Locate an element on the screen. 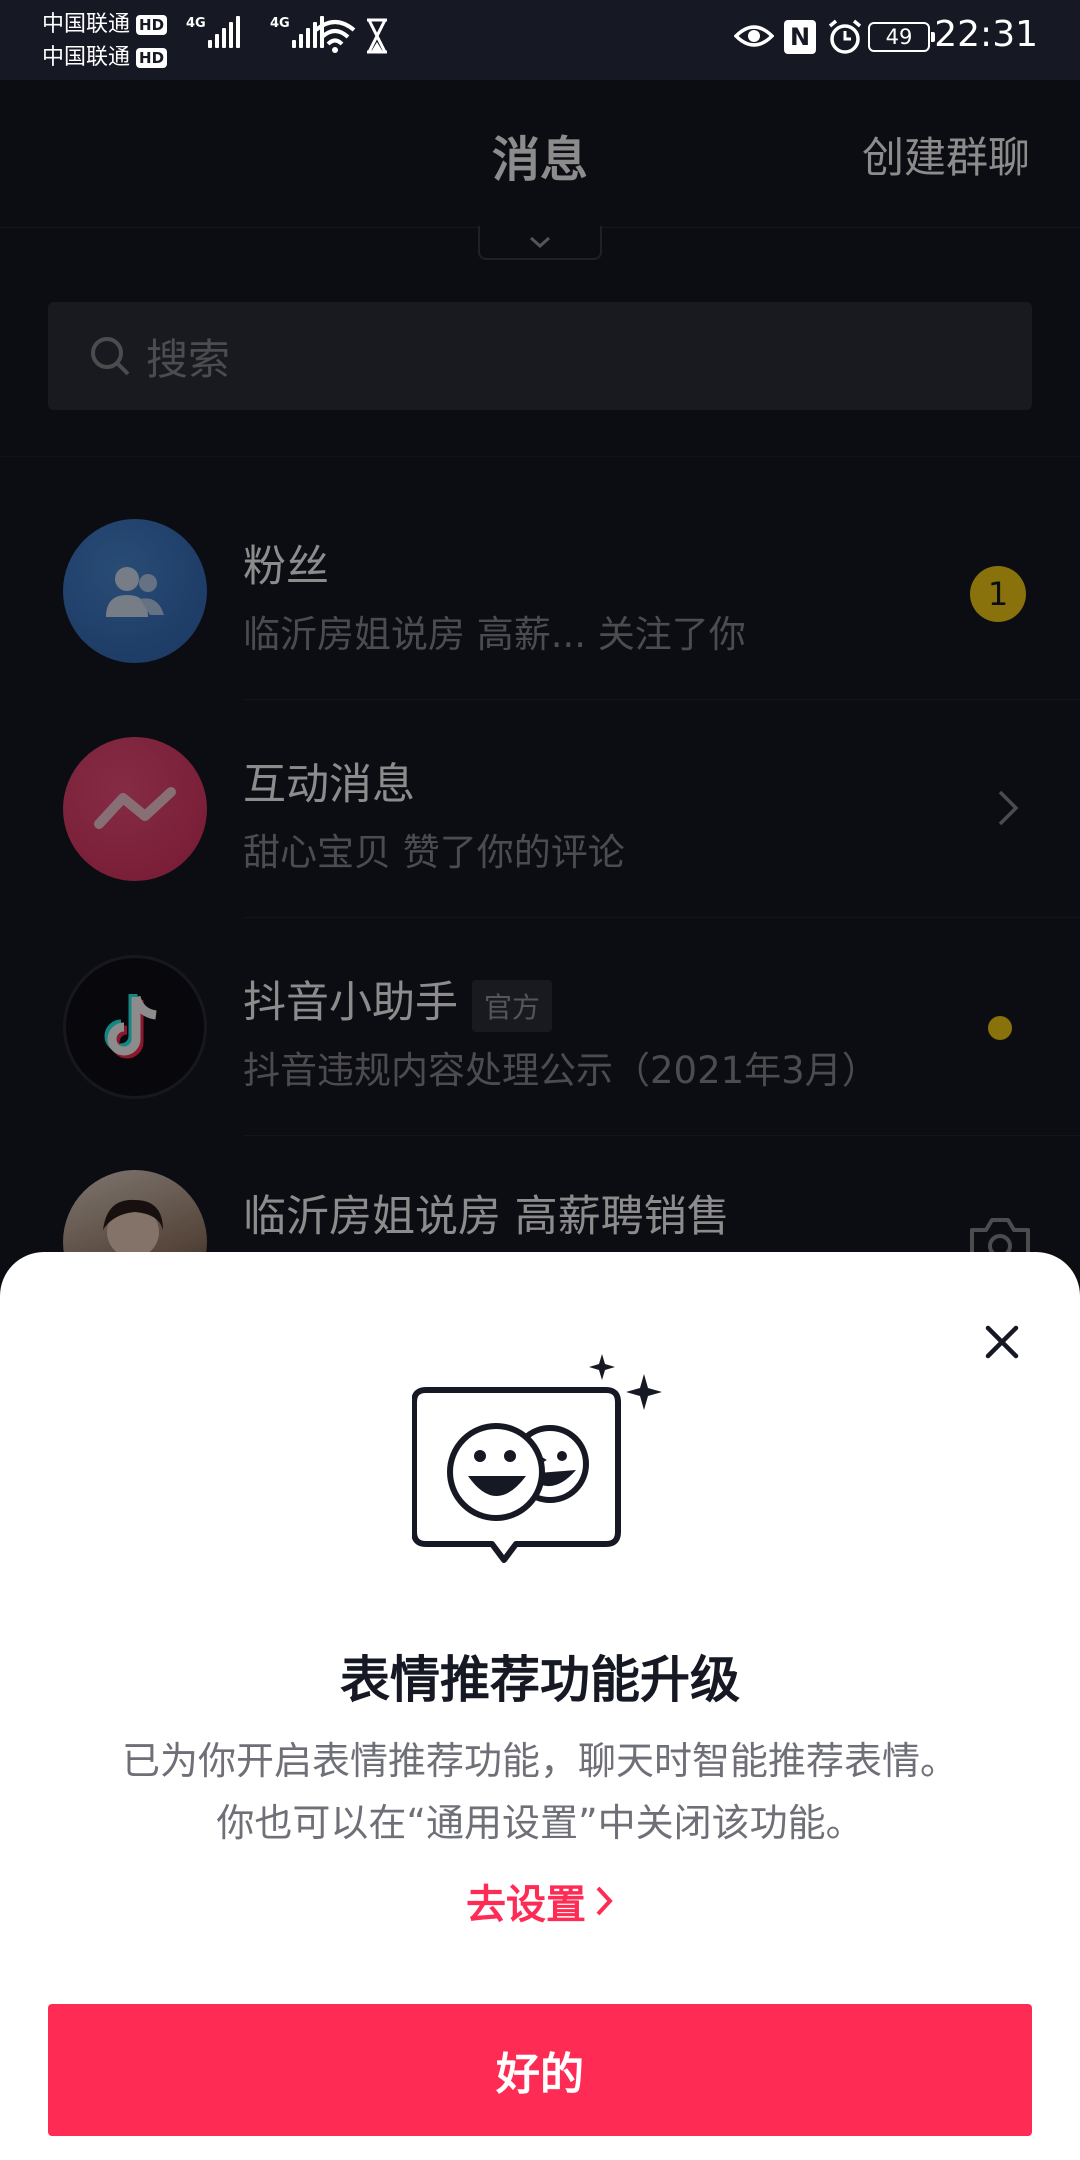 The height and width of the screenshot is (2160, 1080). clock: 22:31 is located at coordinates (986, 34).